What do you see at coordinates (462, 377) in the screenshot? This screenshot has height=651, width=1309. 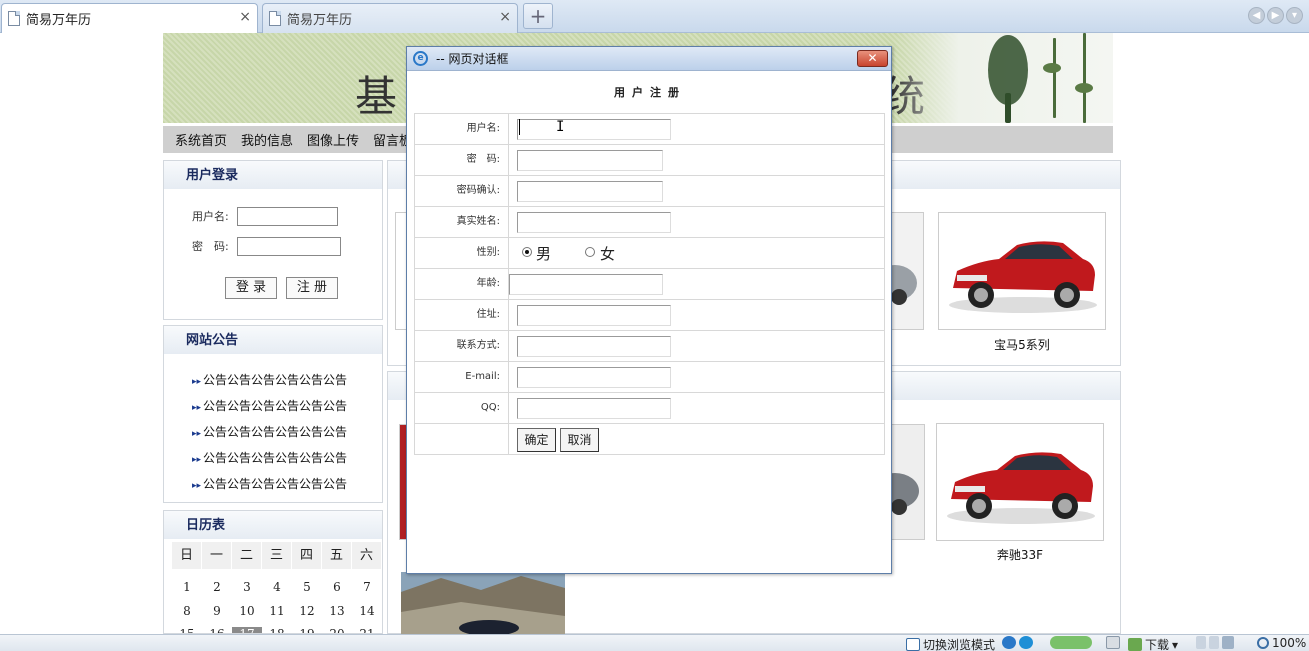 I see `email-label: E-mail:` at bounding box center [462, 377].